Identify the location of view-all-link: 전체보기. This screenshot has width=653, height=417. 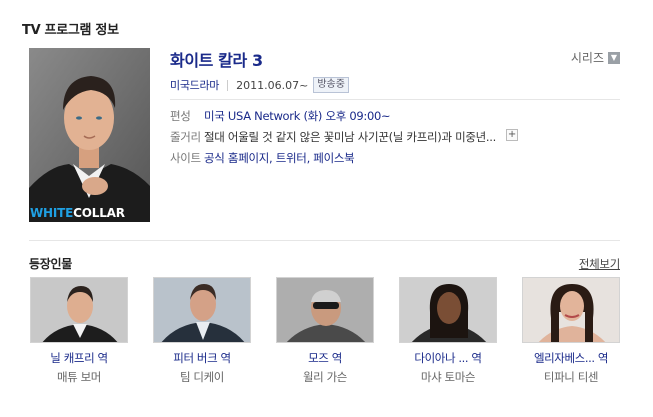
(599, 264).